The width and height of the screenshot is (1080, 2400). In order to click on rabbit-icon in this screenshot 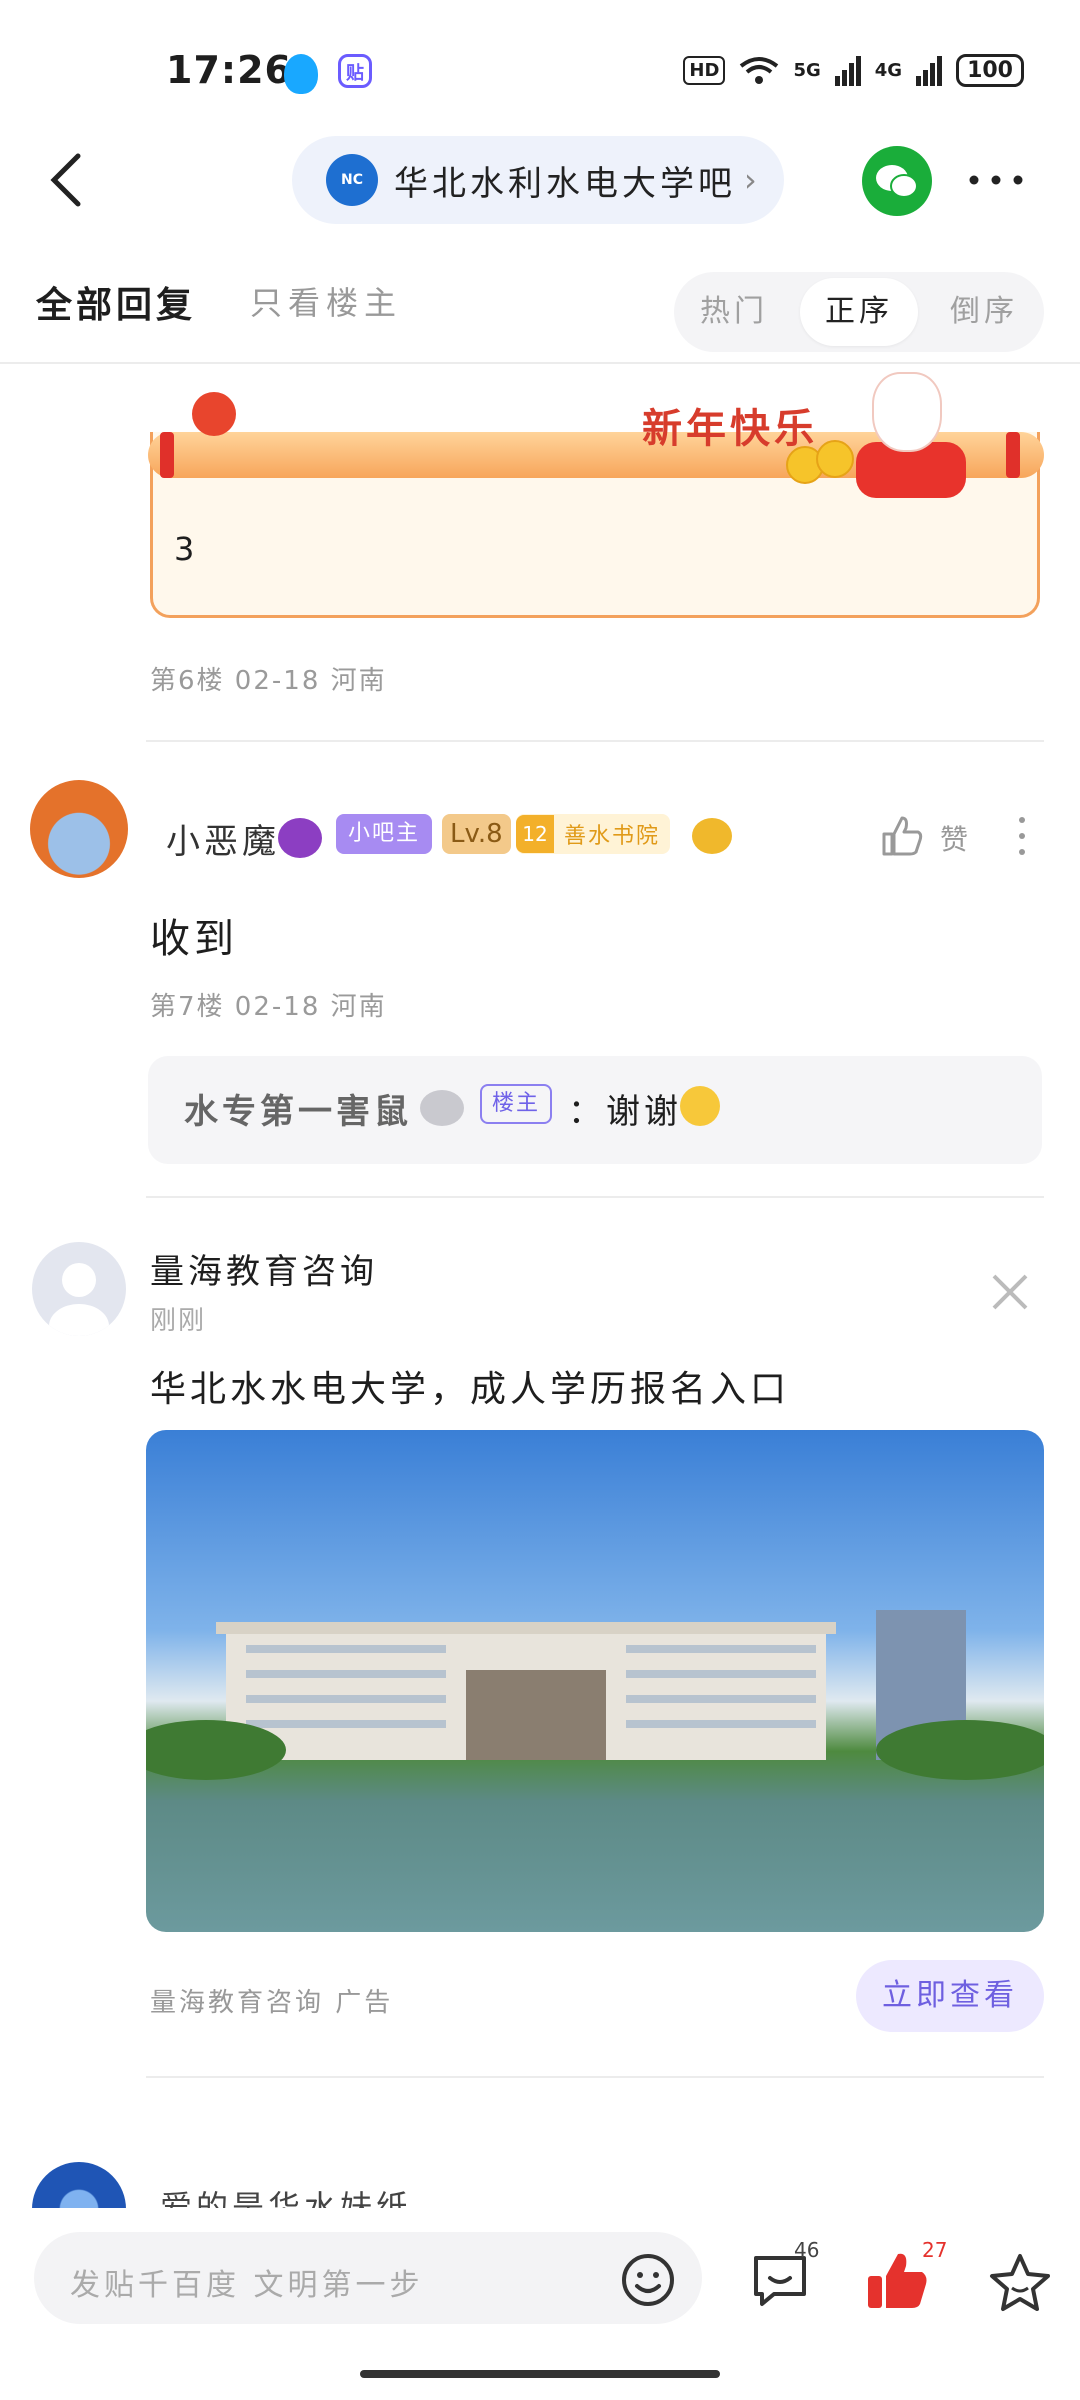, I will do `click(907, 412)`.